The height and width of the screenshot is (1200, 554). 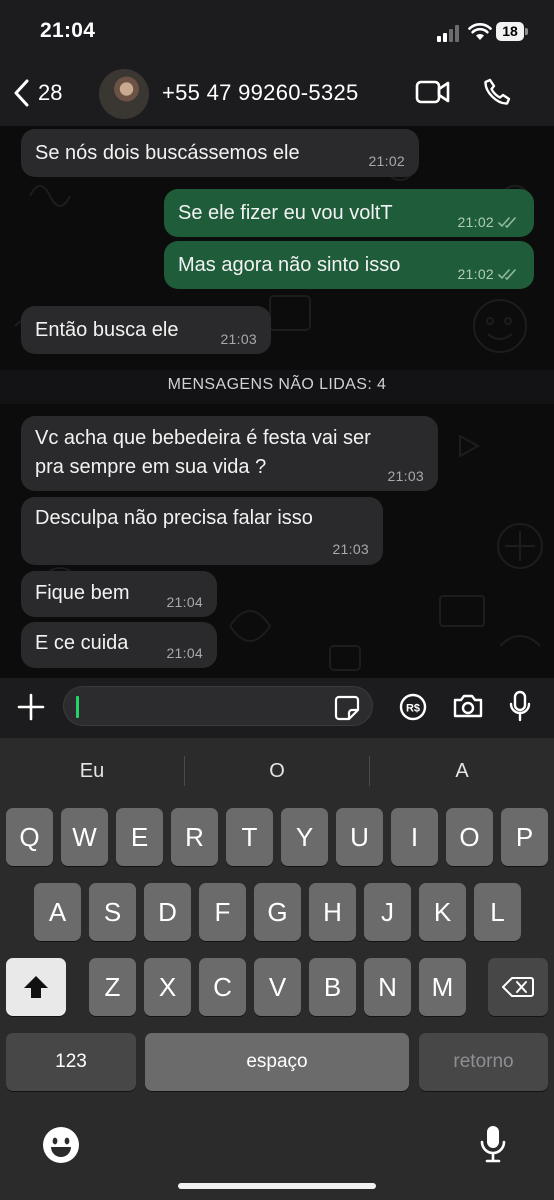 What do you see at coordinates (82, 593) in the screenshot?
I see `message-text: Fique bem` at bounding box center [82, 593].